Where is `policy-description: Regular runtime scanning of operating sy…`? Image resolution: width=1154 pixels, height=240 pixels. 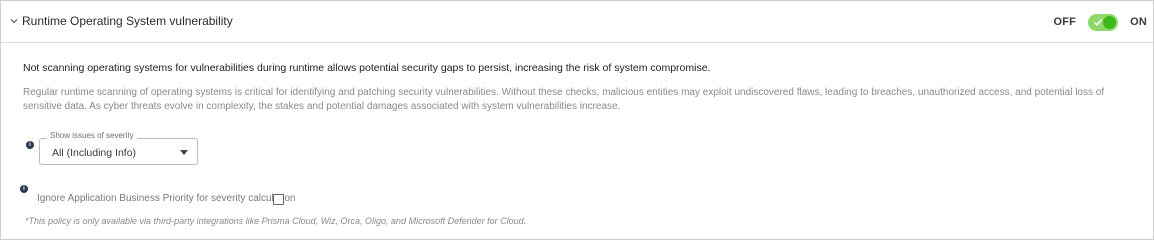
policy-description: Regular runtime scanning of operating sy… is located at coordinates (564, 99).